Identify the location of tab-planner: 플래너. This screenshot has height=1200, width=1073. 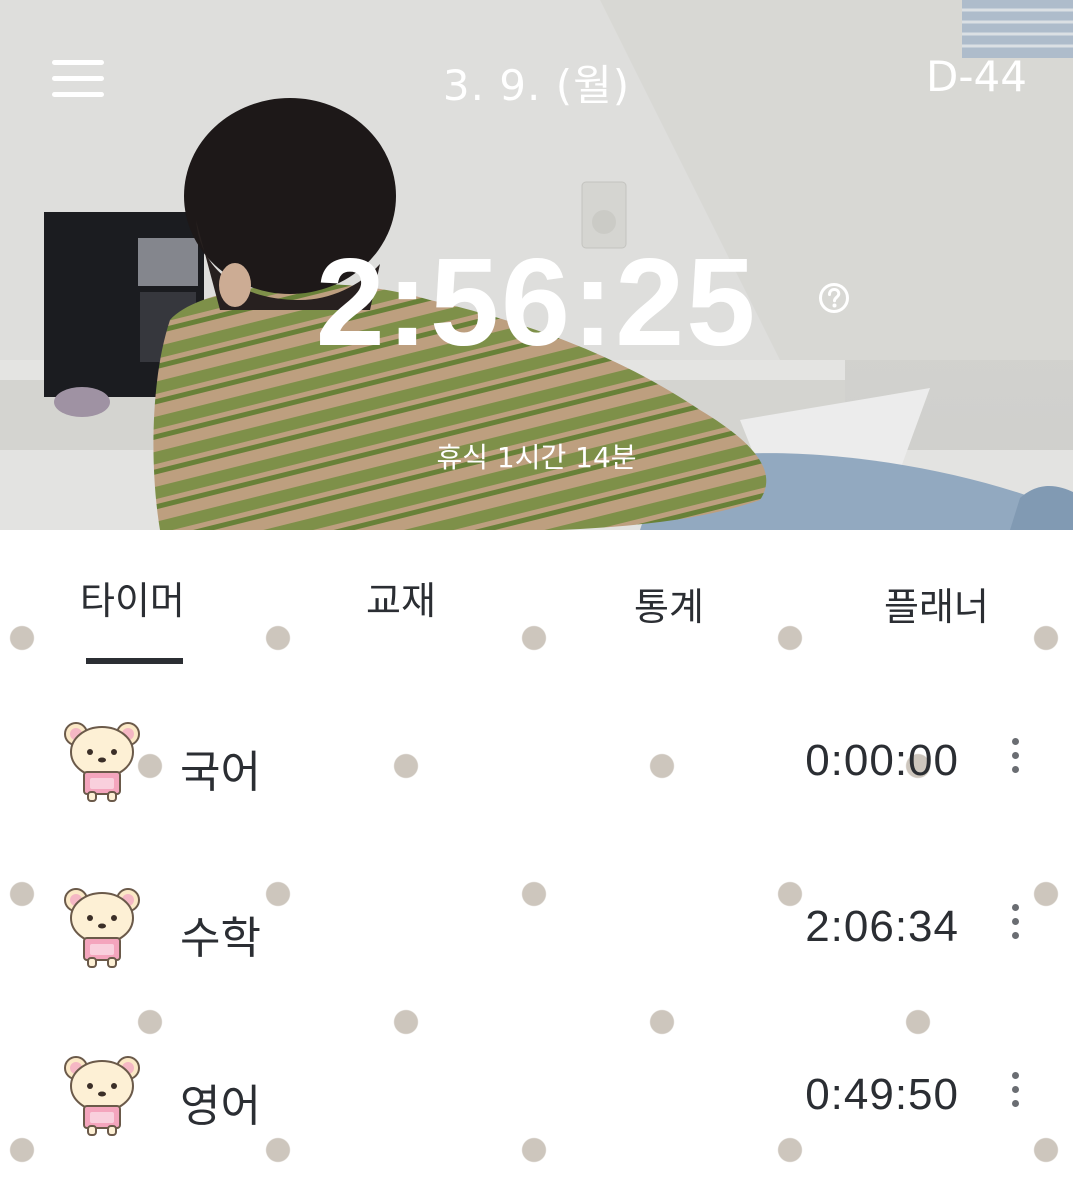
(936, 603).